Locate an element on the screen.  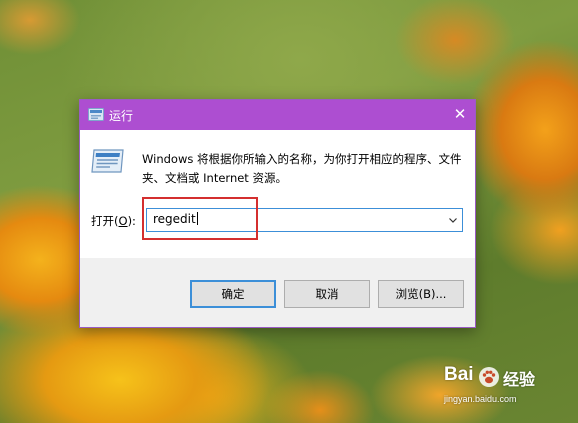
open-label-prefix: 打开( is located at coordinates (105, 221).